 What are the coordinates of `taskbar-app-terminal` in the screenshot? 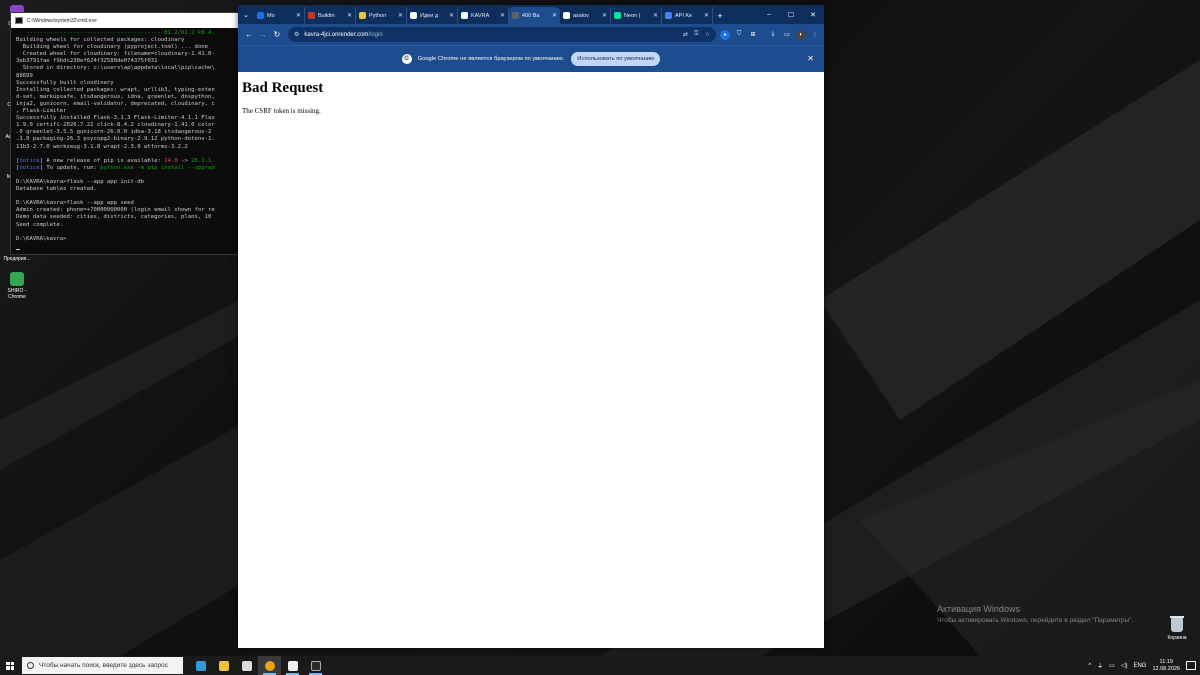 It's located at (315, 665).